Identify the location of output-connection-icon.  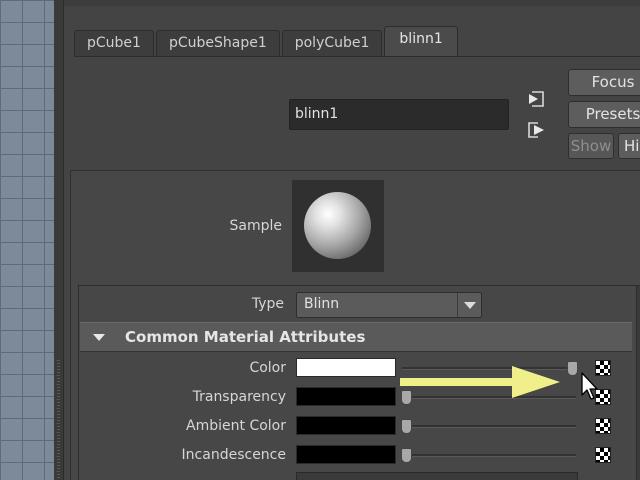
(536, 130).